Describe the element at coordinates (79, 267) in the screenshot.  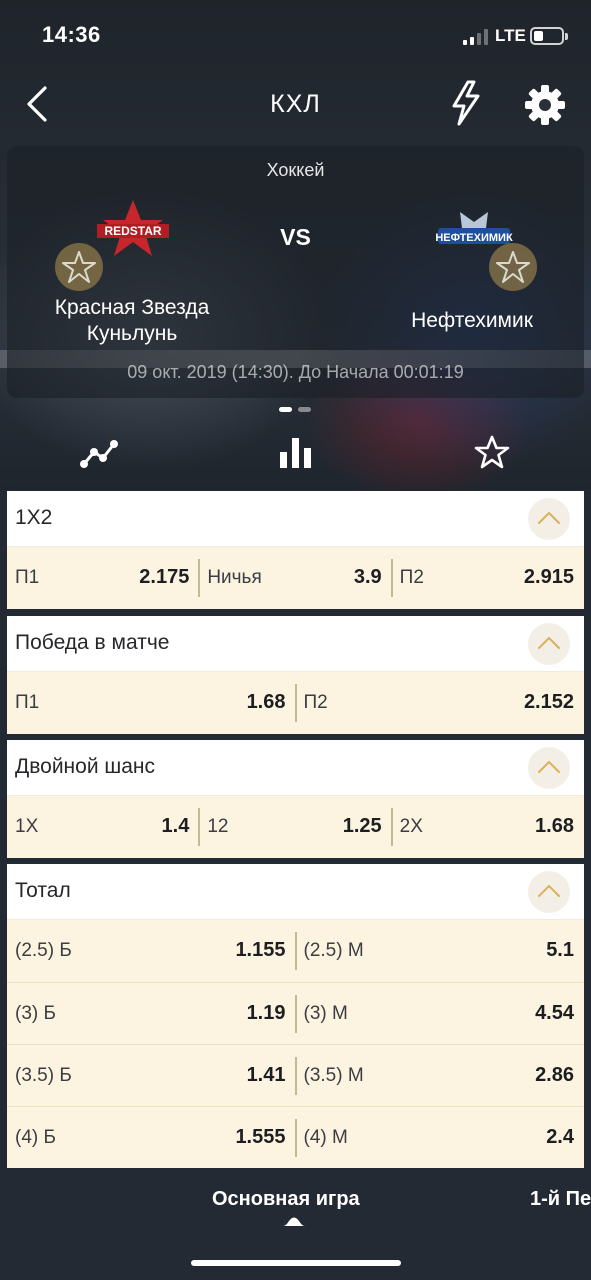
I see `home-favorite-button` at that location.